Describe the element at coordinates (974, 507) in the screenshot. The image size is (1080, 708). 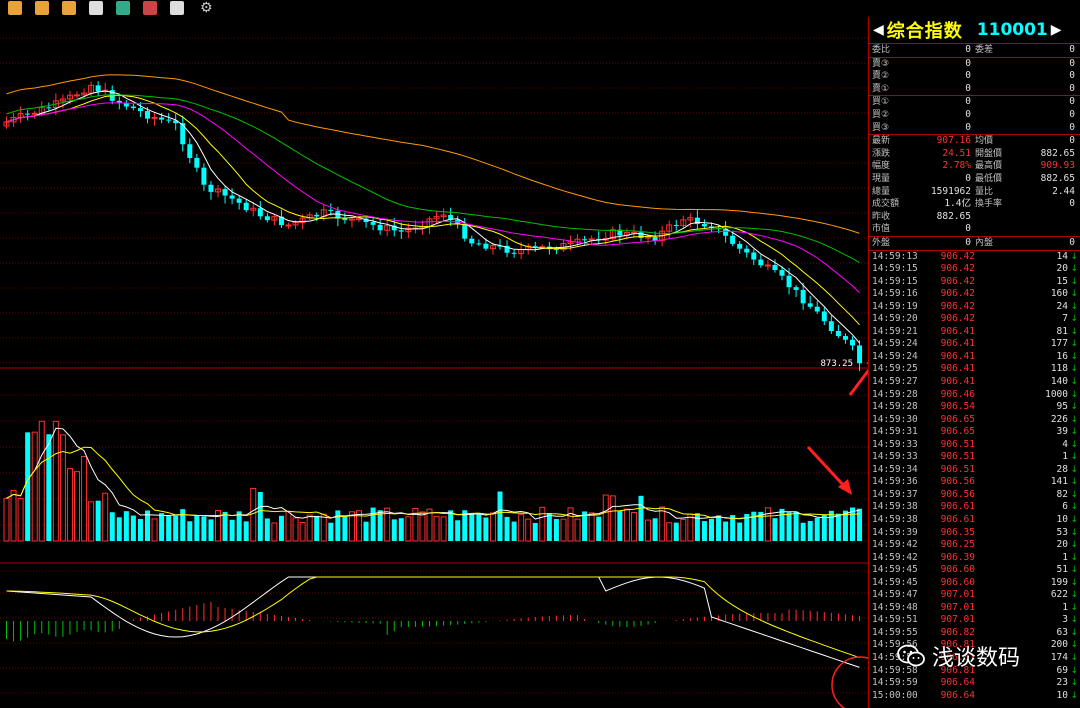
I see `tick-row: 14:59:38 906.61 6 ↓` at that location.